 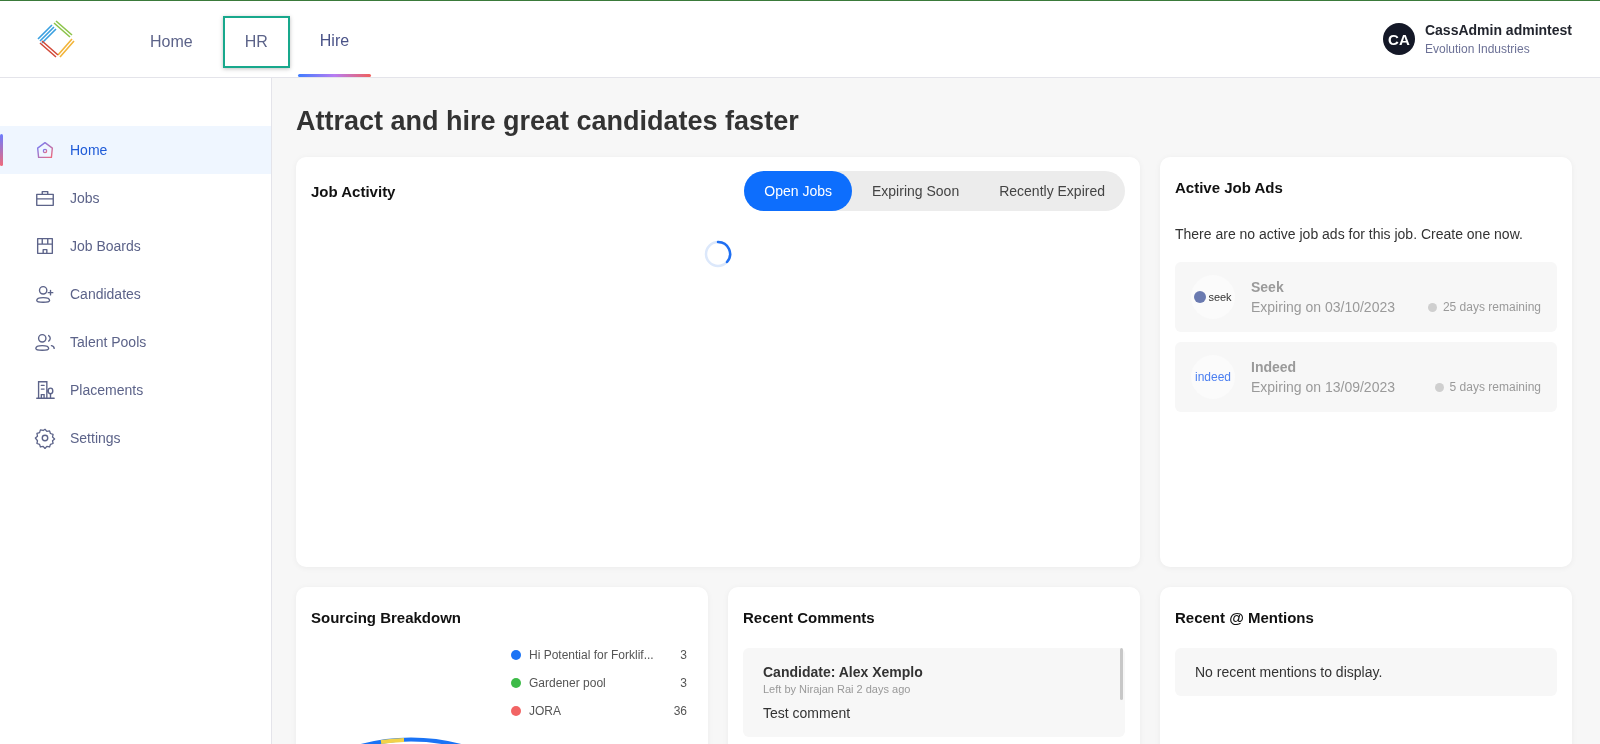 I want to click on nav-tab: Hire, so click(x=334, y=41).